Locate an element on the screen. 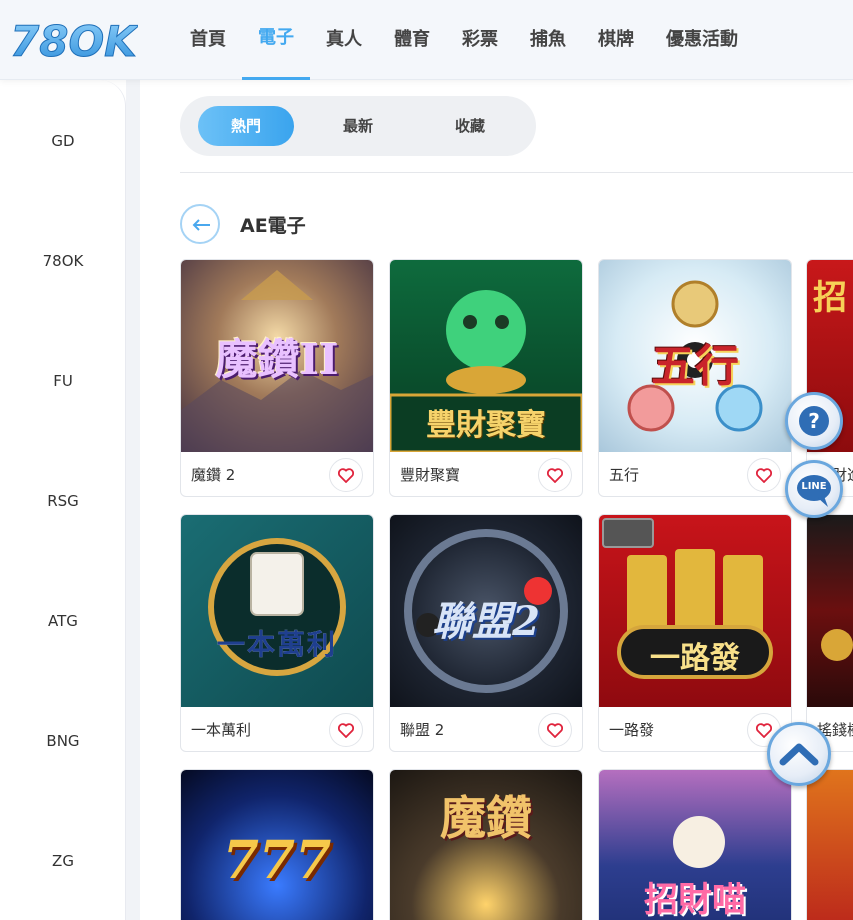  game-name: 豐財聚寶 is located at coordinates (430, 475).